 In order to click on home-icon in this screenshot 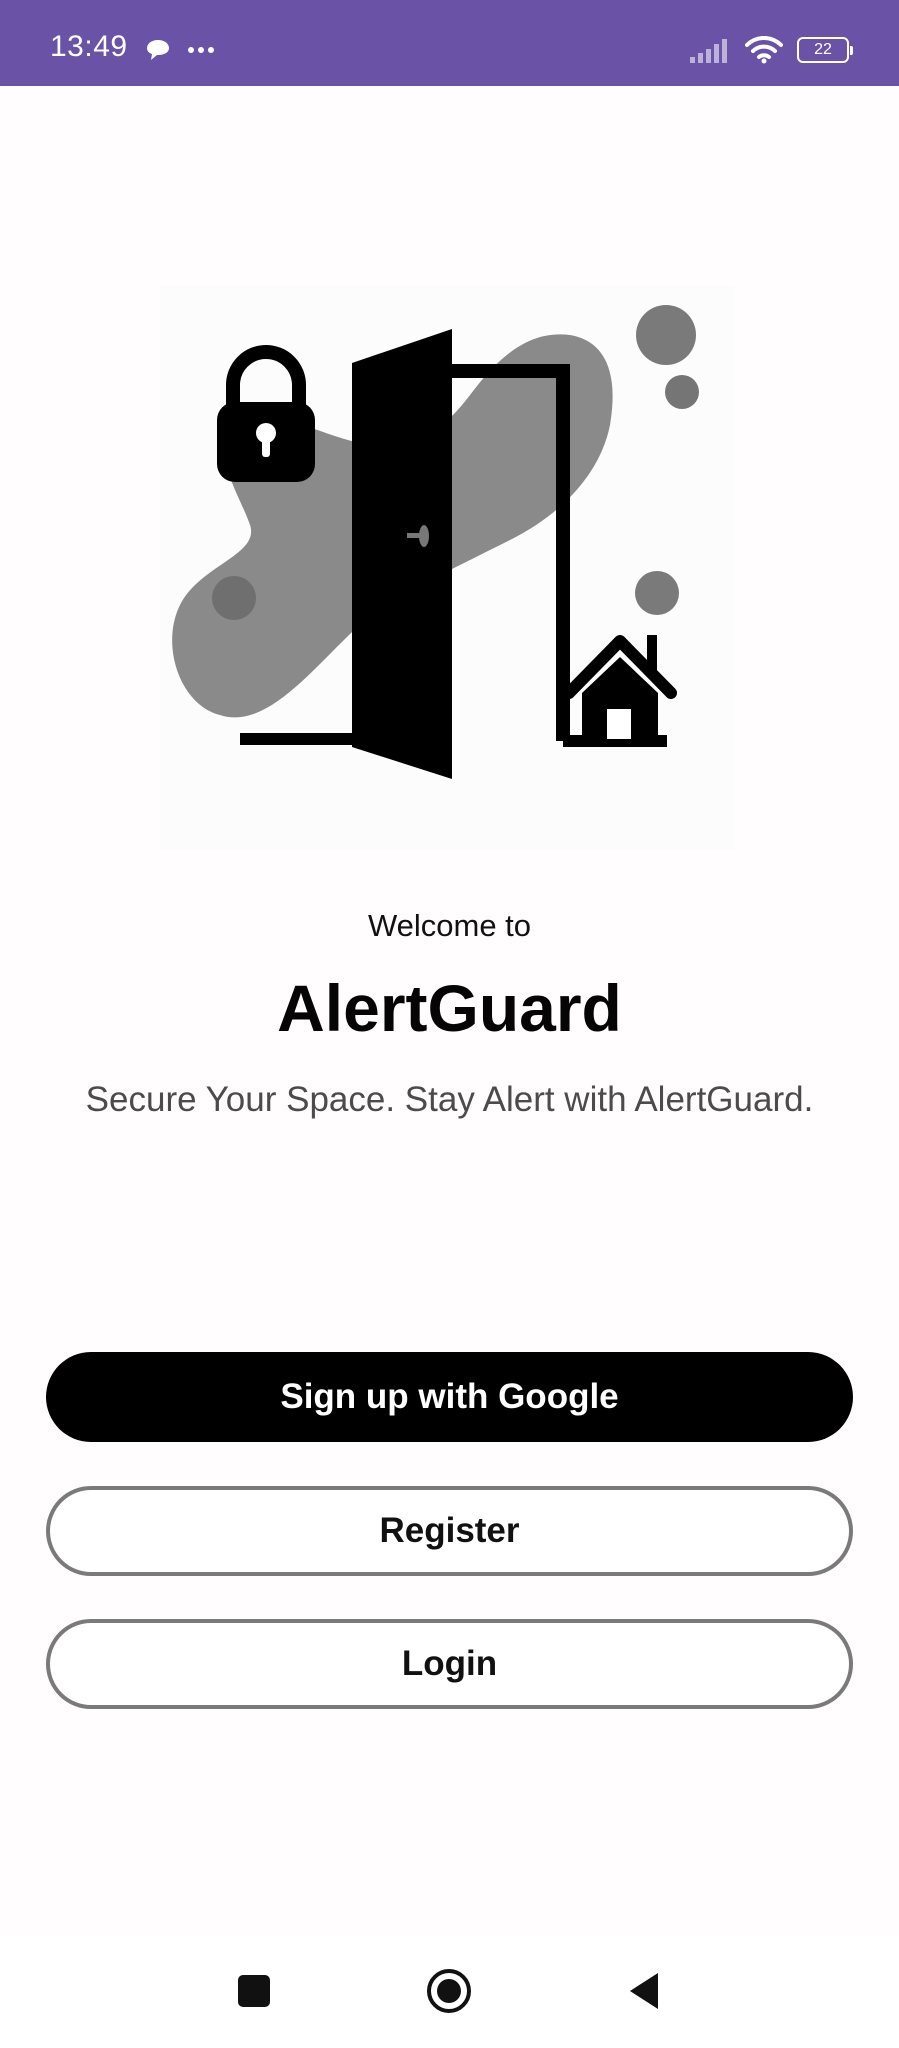, I will do `click(449, 1991)`.